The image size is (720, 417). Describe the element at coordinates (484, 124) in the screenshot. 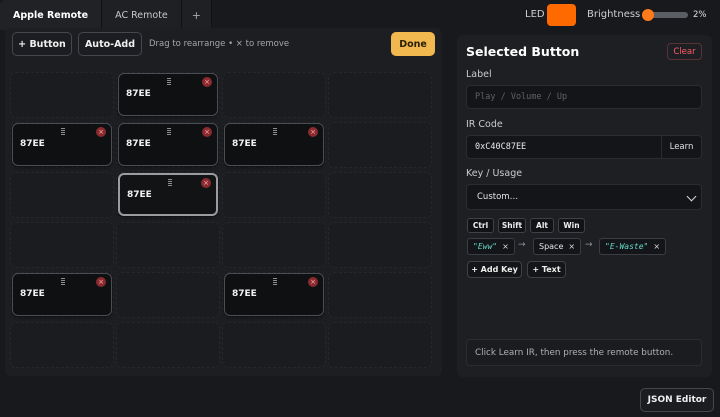

I see `ir-code-label: IR Code` at that location.